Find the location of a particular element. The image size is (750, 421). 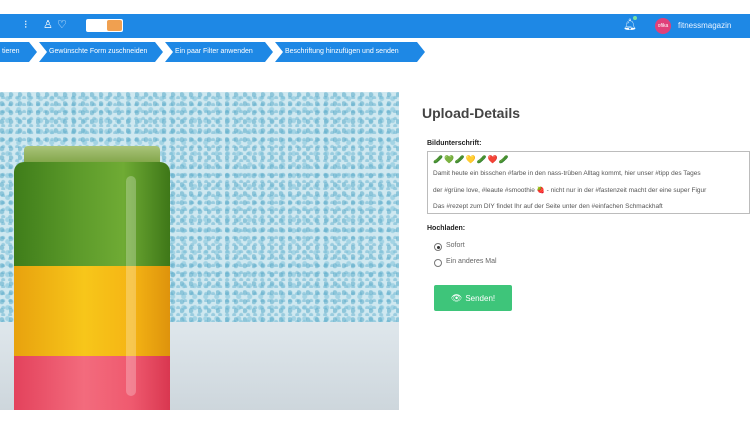

top-bar: ⁝ ♙ ♡ 🔔︎ ofika fitnessmagazin is located at coordinates (375, 26).